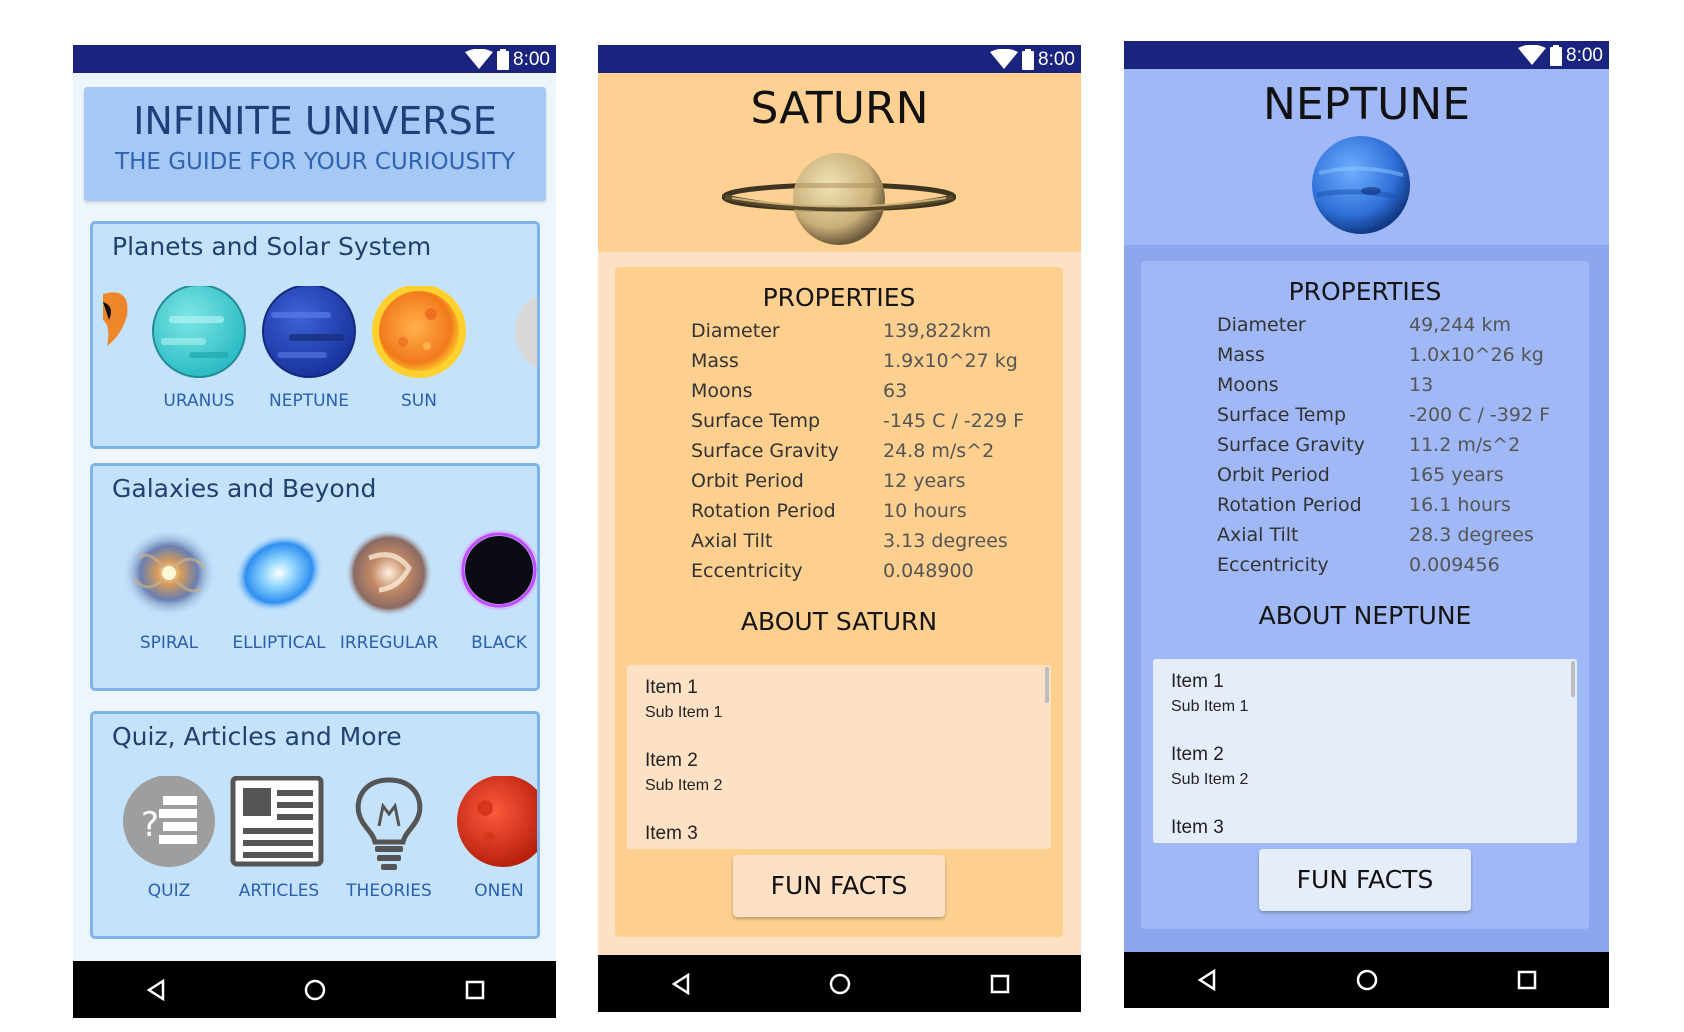 Image resolution: width=1684 pixels, height=1032 pixels. I want to click on about-title: ABOUT SATURN, so click(839, 621).